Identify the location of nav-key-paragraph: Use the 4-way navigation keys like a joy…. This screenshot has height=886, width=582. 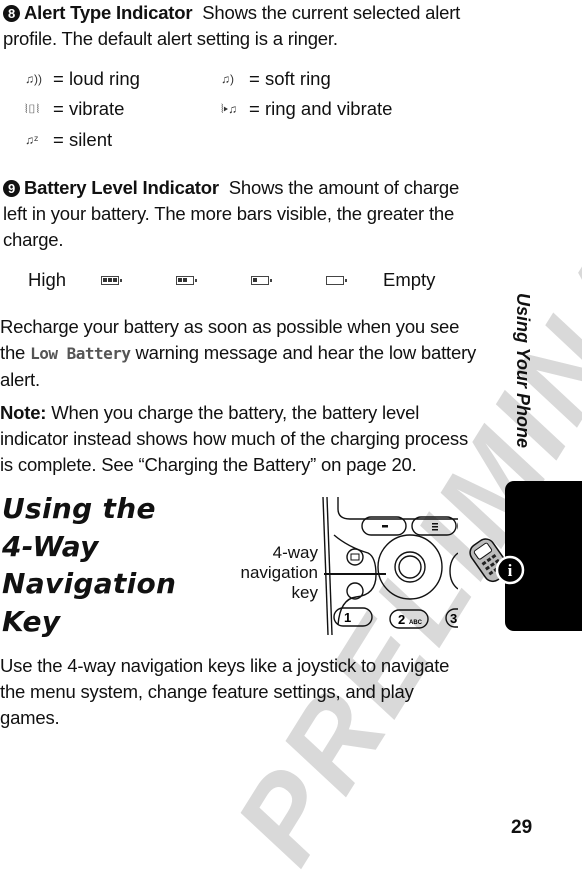
(225, 691).